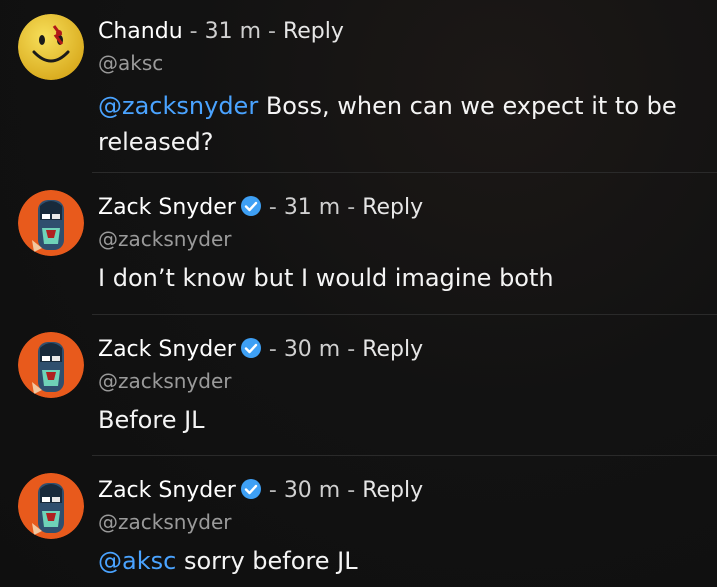 The width and height of the screenshot is (717, 587). I want to click on comment-text-line: released?, so click(156, 142).